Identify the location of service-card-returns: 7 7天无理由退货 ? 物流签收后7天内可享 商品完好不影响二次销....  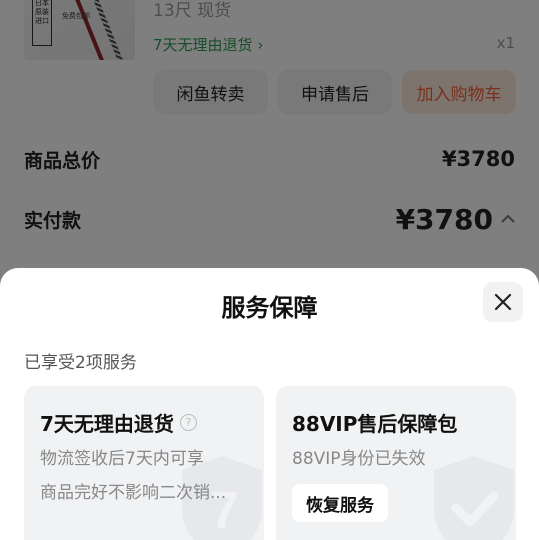
(144, 463).